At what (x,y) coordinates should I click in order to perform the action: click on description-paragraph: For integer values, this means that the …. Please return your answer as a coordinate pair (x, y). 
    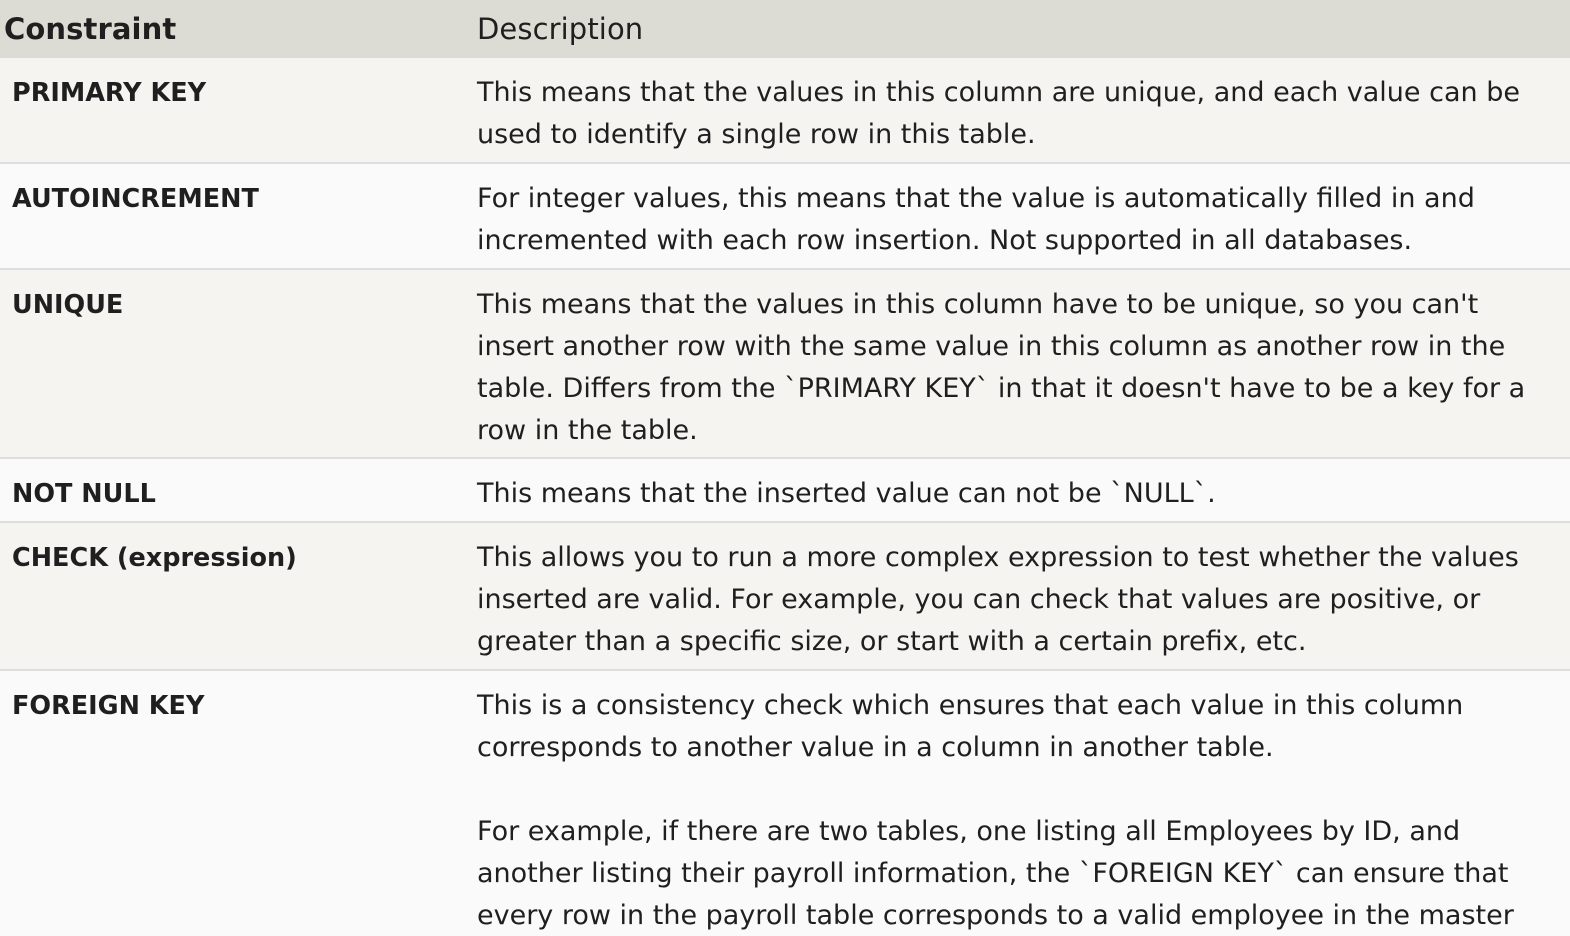
    Looking at the image, I should click on (976, 219).